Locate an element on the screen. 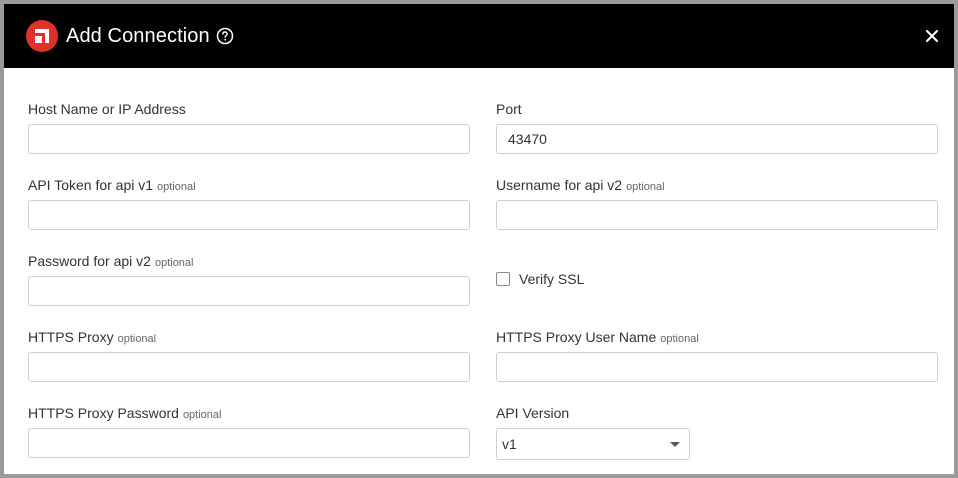 This screenshot has height=478, width=958. password-label-text: Password for api v2 is located at coordinates (89, 261).